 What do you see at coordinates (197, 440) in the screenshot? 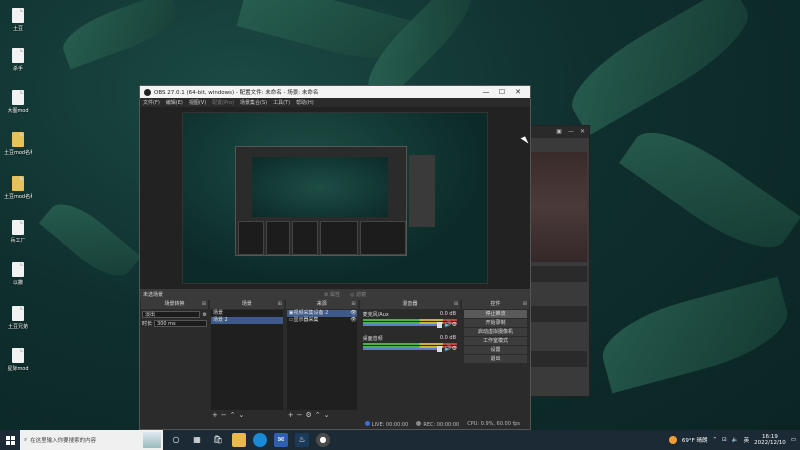
I see `widgets-icon: ▦` at bounding box center [197, 440].